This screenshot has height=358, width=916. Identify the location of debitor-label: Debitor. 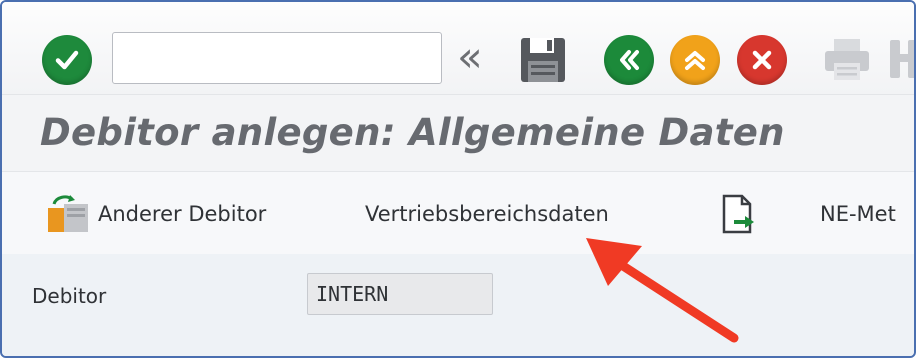
(69, 296).